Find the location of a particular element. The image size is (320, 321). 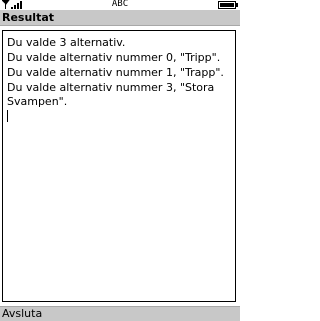

exit-softkey: Avsluta is located at coordinates (22, 314).